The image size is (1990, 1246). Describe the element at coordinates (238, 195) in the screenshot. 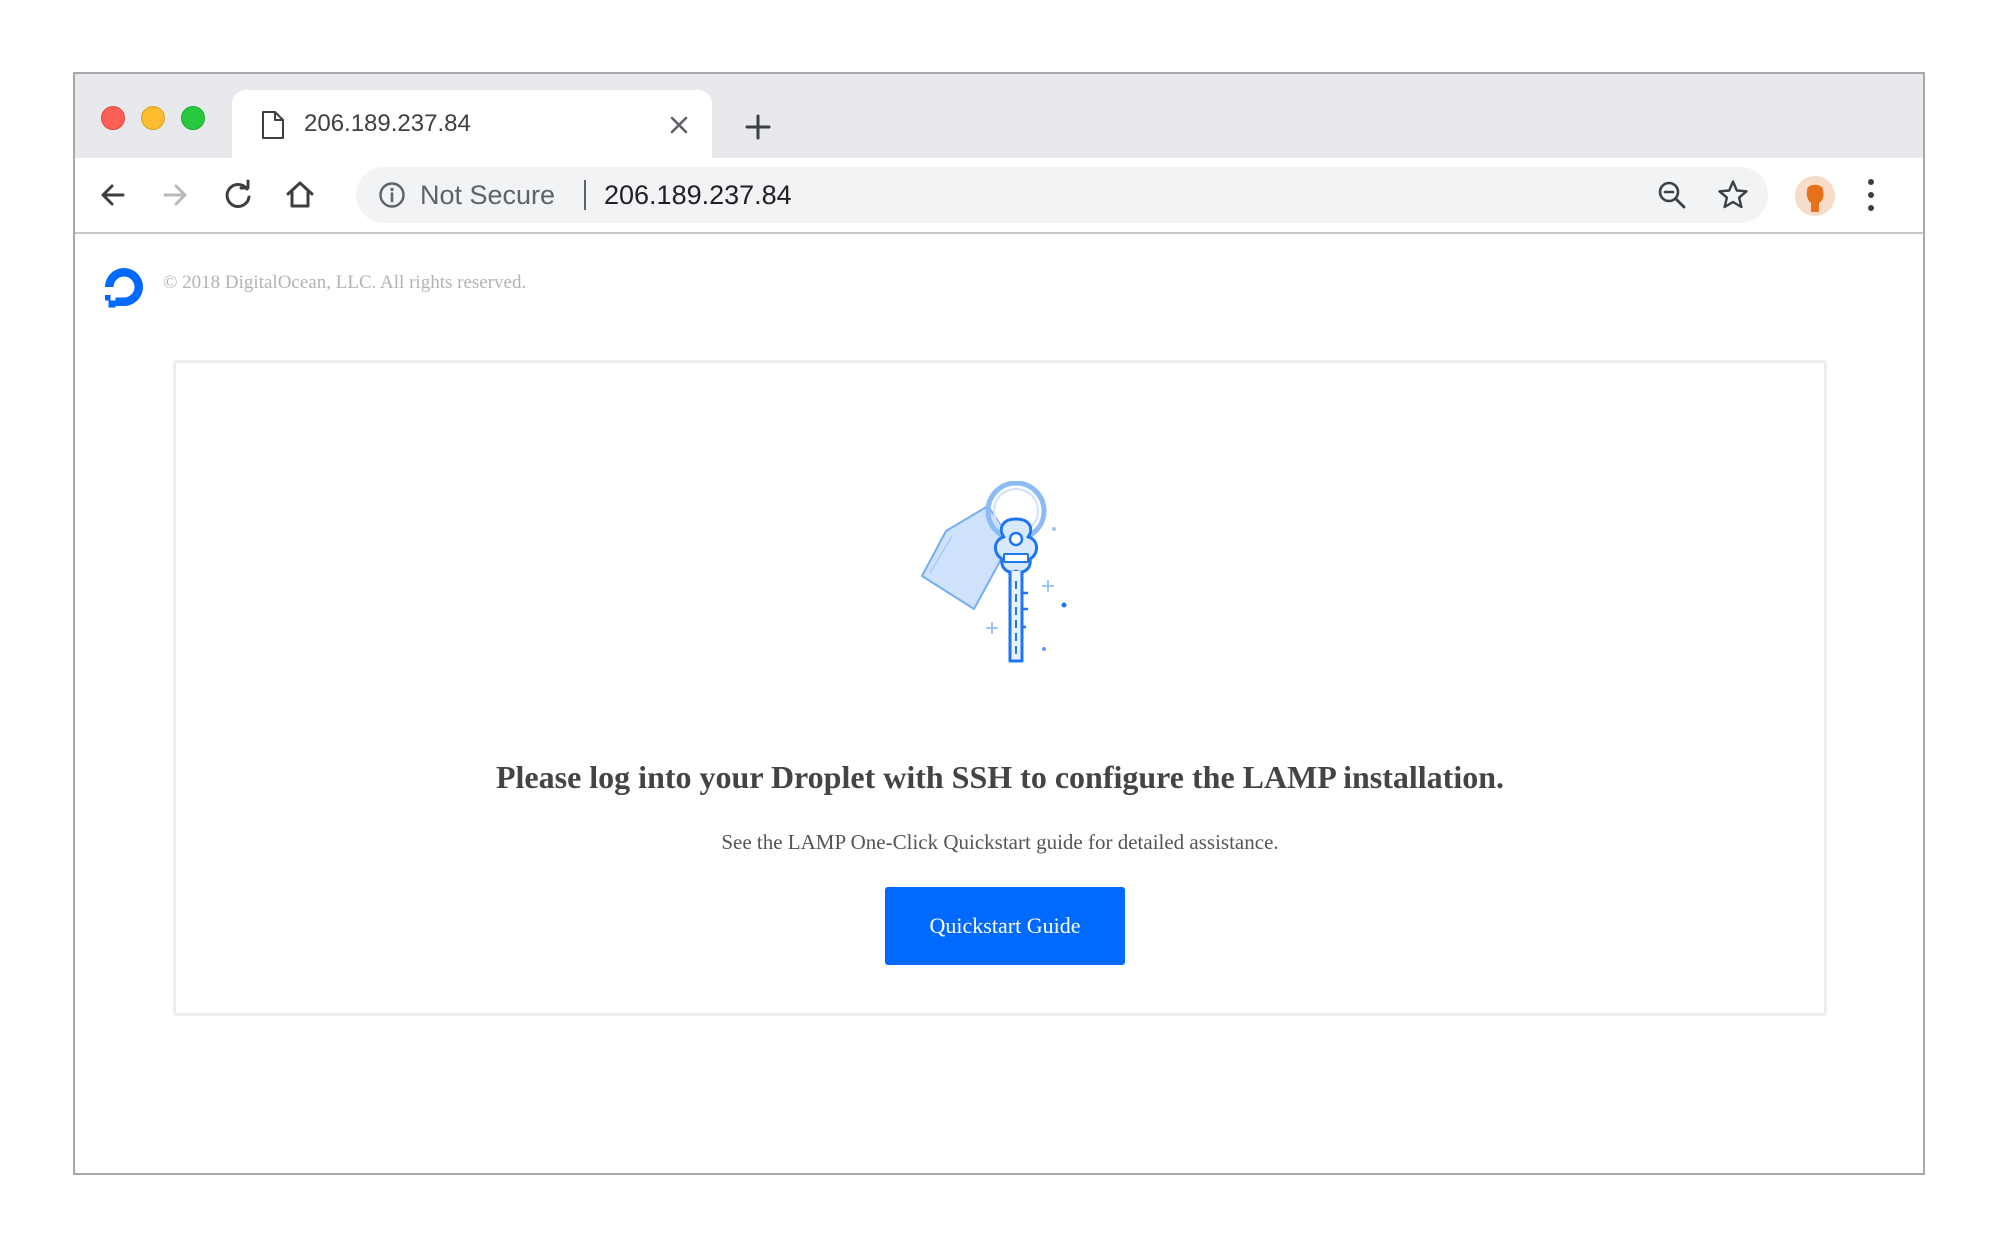

I see `reload-icon` at that location.